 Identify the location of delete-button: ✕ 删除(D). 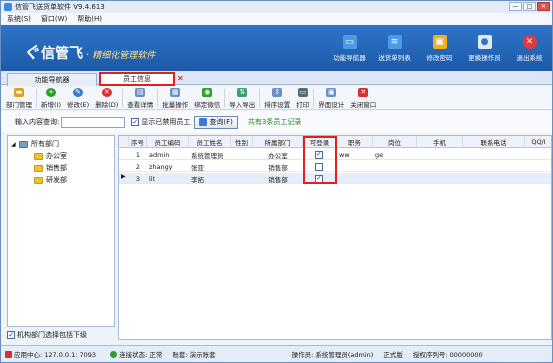
(106, 98).